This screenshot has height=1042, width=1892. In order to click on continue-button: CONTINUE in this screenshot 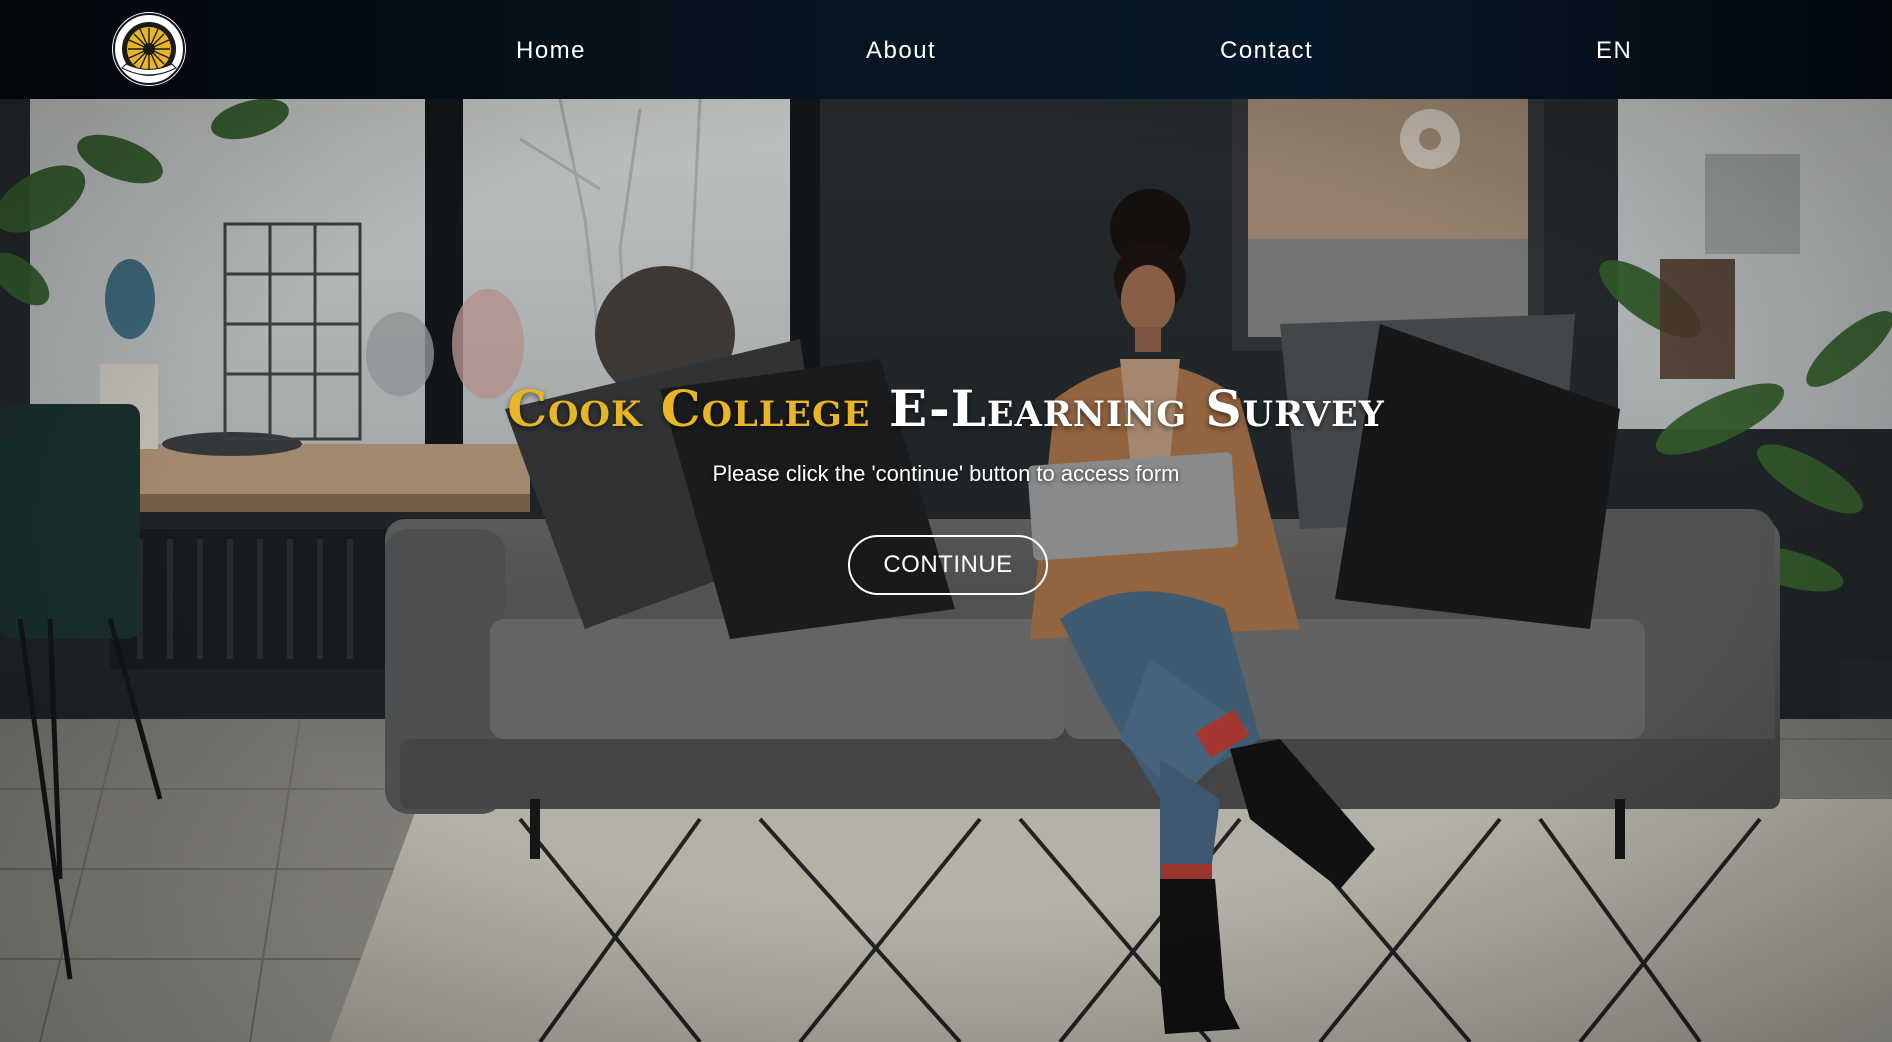, I will do `click(948, 565)`.